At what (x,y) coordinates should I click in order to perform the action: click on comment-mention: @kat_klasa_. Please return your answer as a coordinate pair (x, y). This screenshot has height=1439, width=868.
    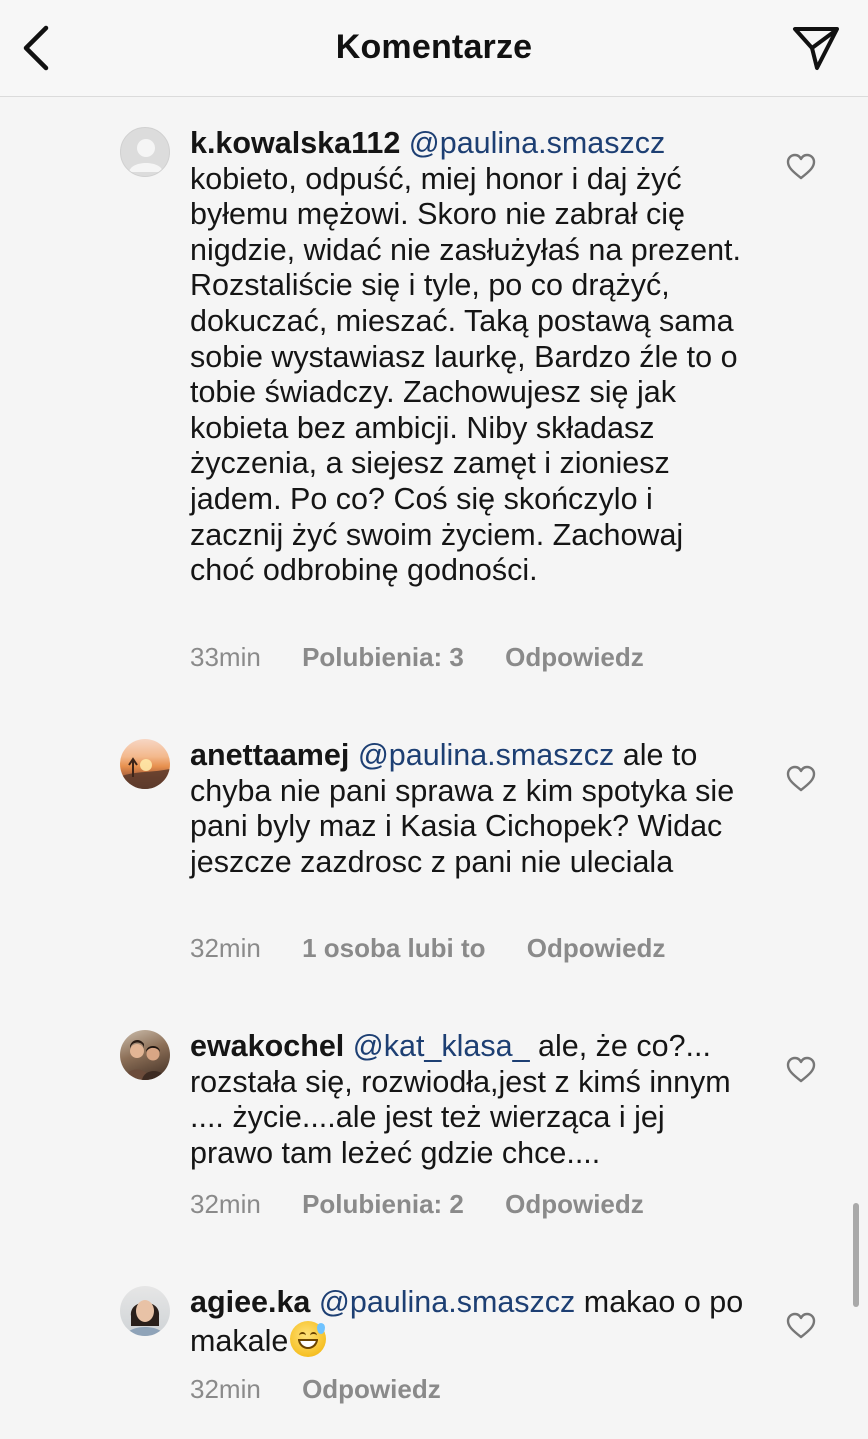
    Looking at the image, I should click on (441, 1046).